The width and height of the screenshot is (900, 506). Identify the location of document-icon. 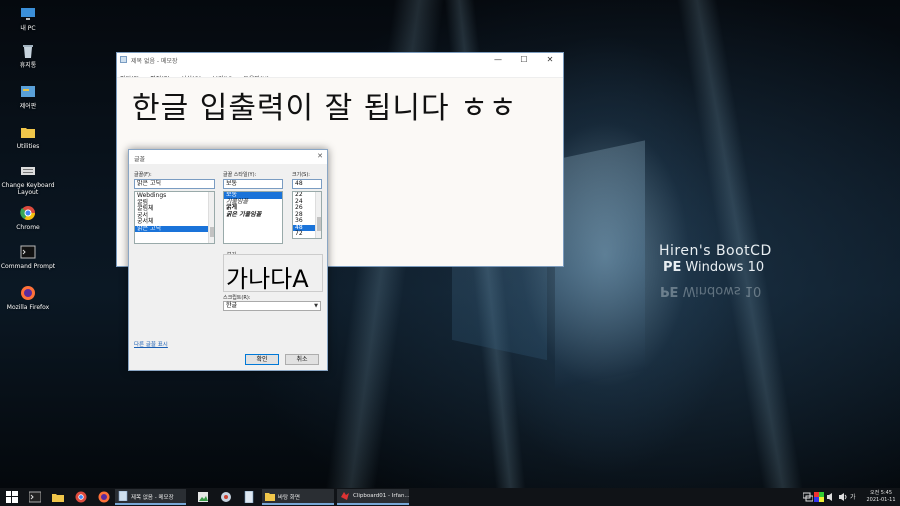
(249, 497).